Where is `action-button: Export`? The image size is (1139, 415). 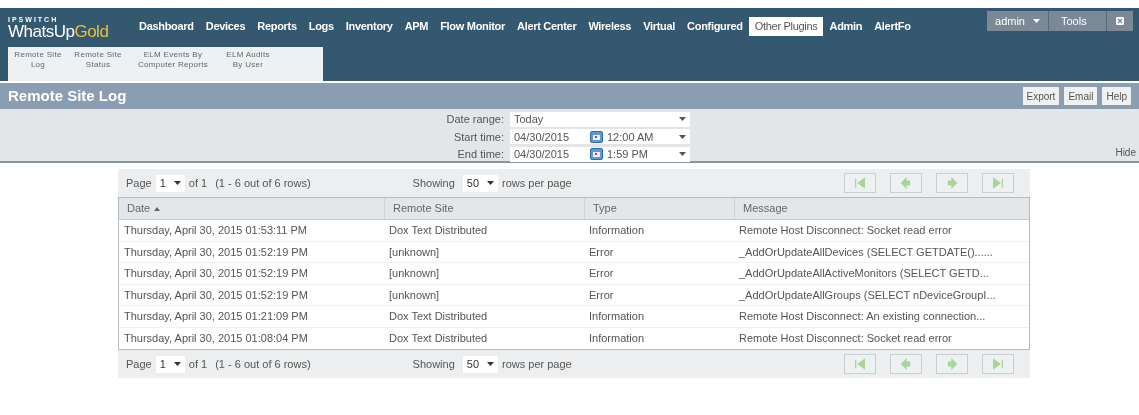
action-button: Export is located at coordinates (1041, 96).